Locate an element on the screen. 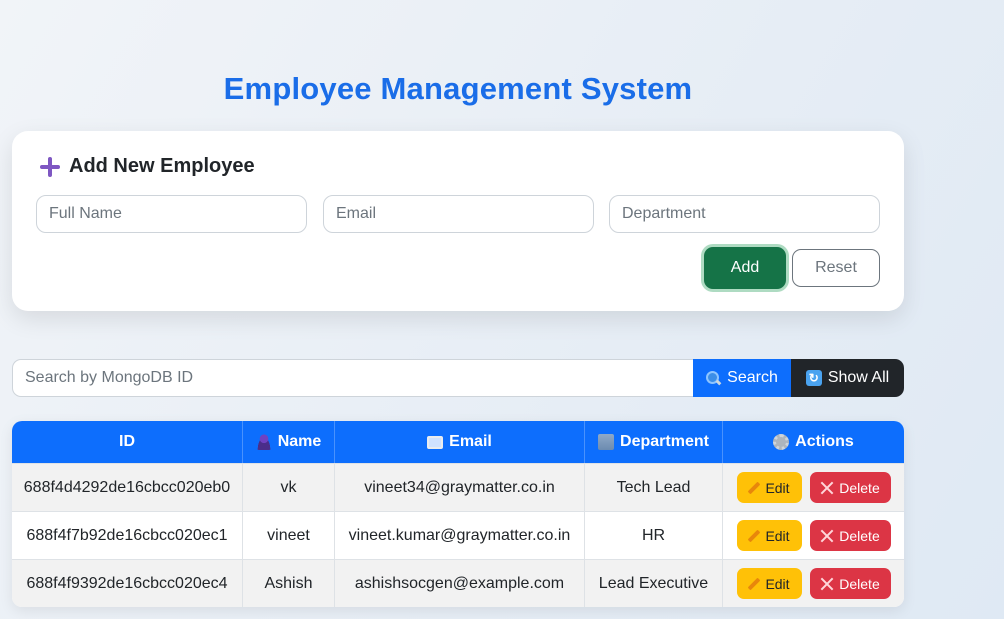  building-icon is located at coordinates (606, 442).